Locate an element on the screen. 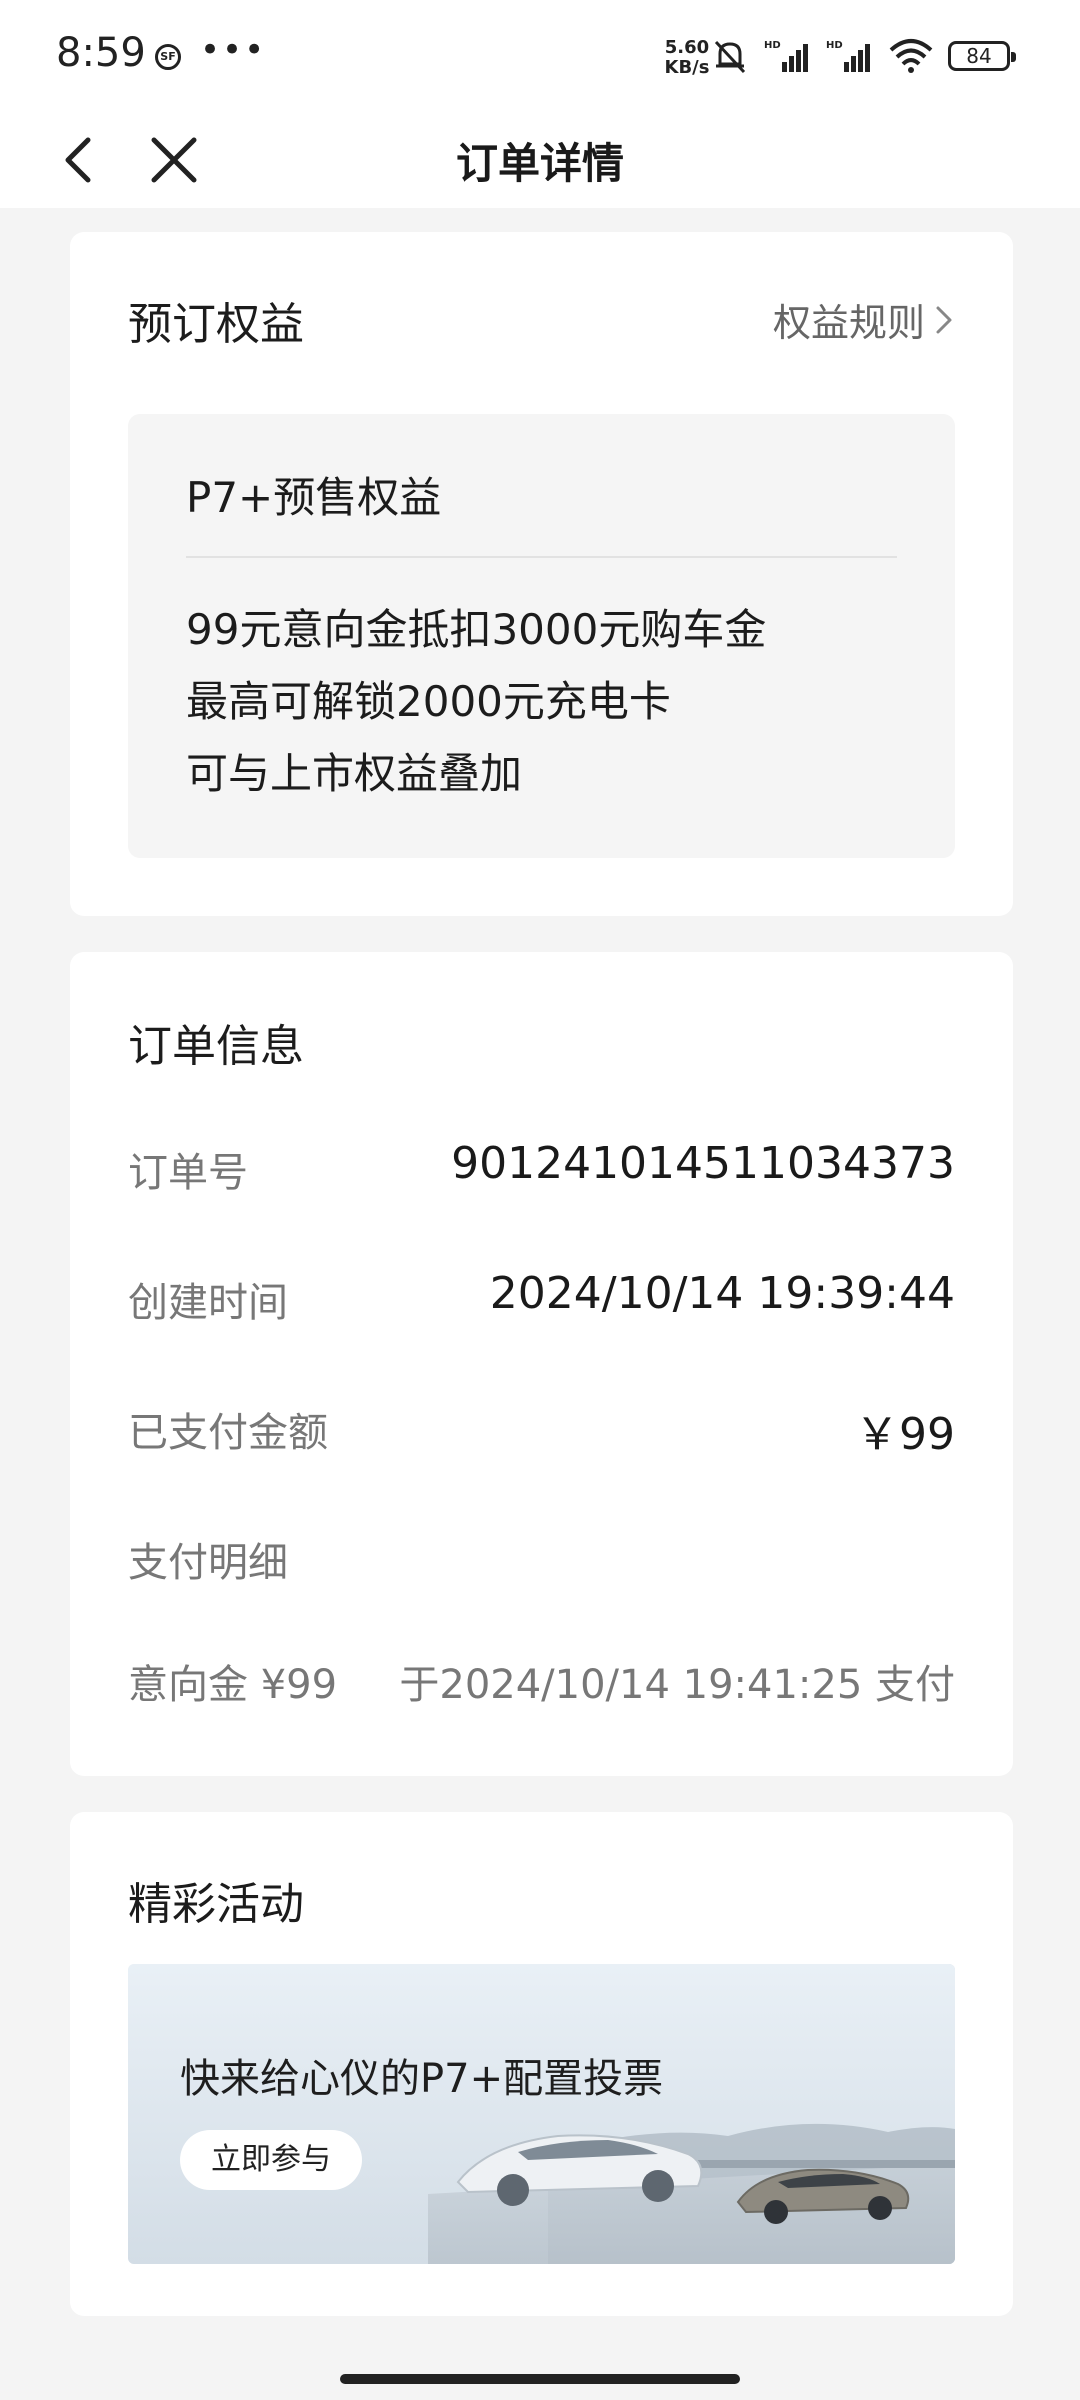 Image resolution: width=1080 pixels, height=2400 pixels. benefit-rules-link: 权益规则 is located at coordinates (864, 319).